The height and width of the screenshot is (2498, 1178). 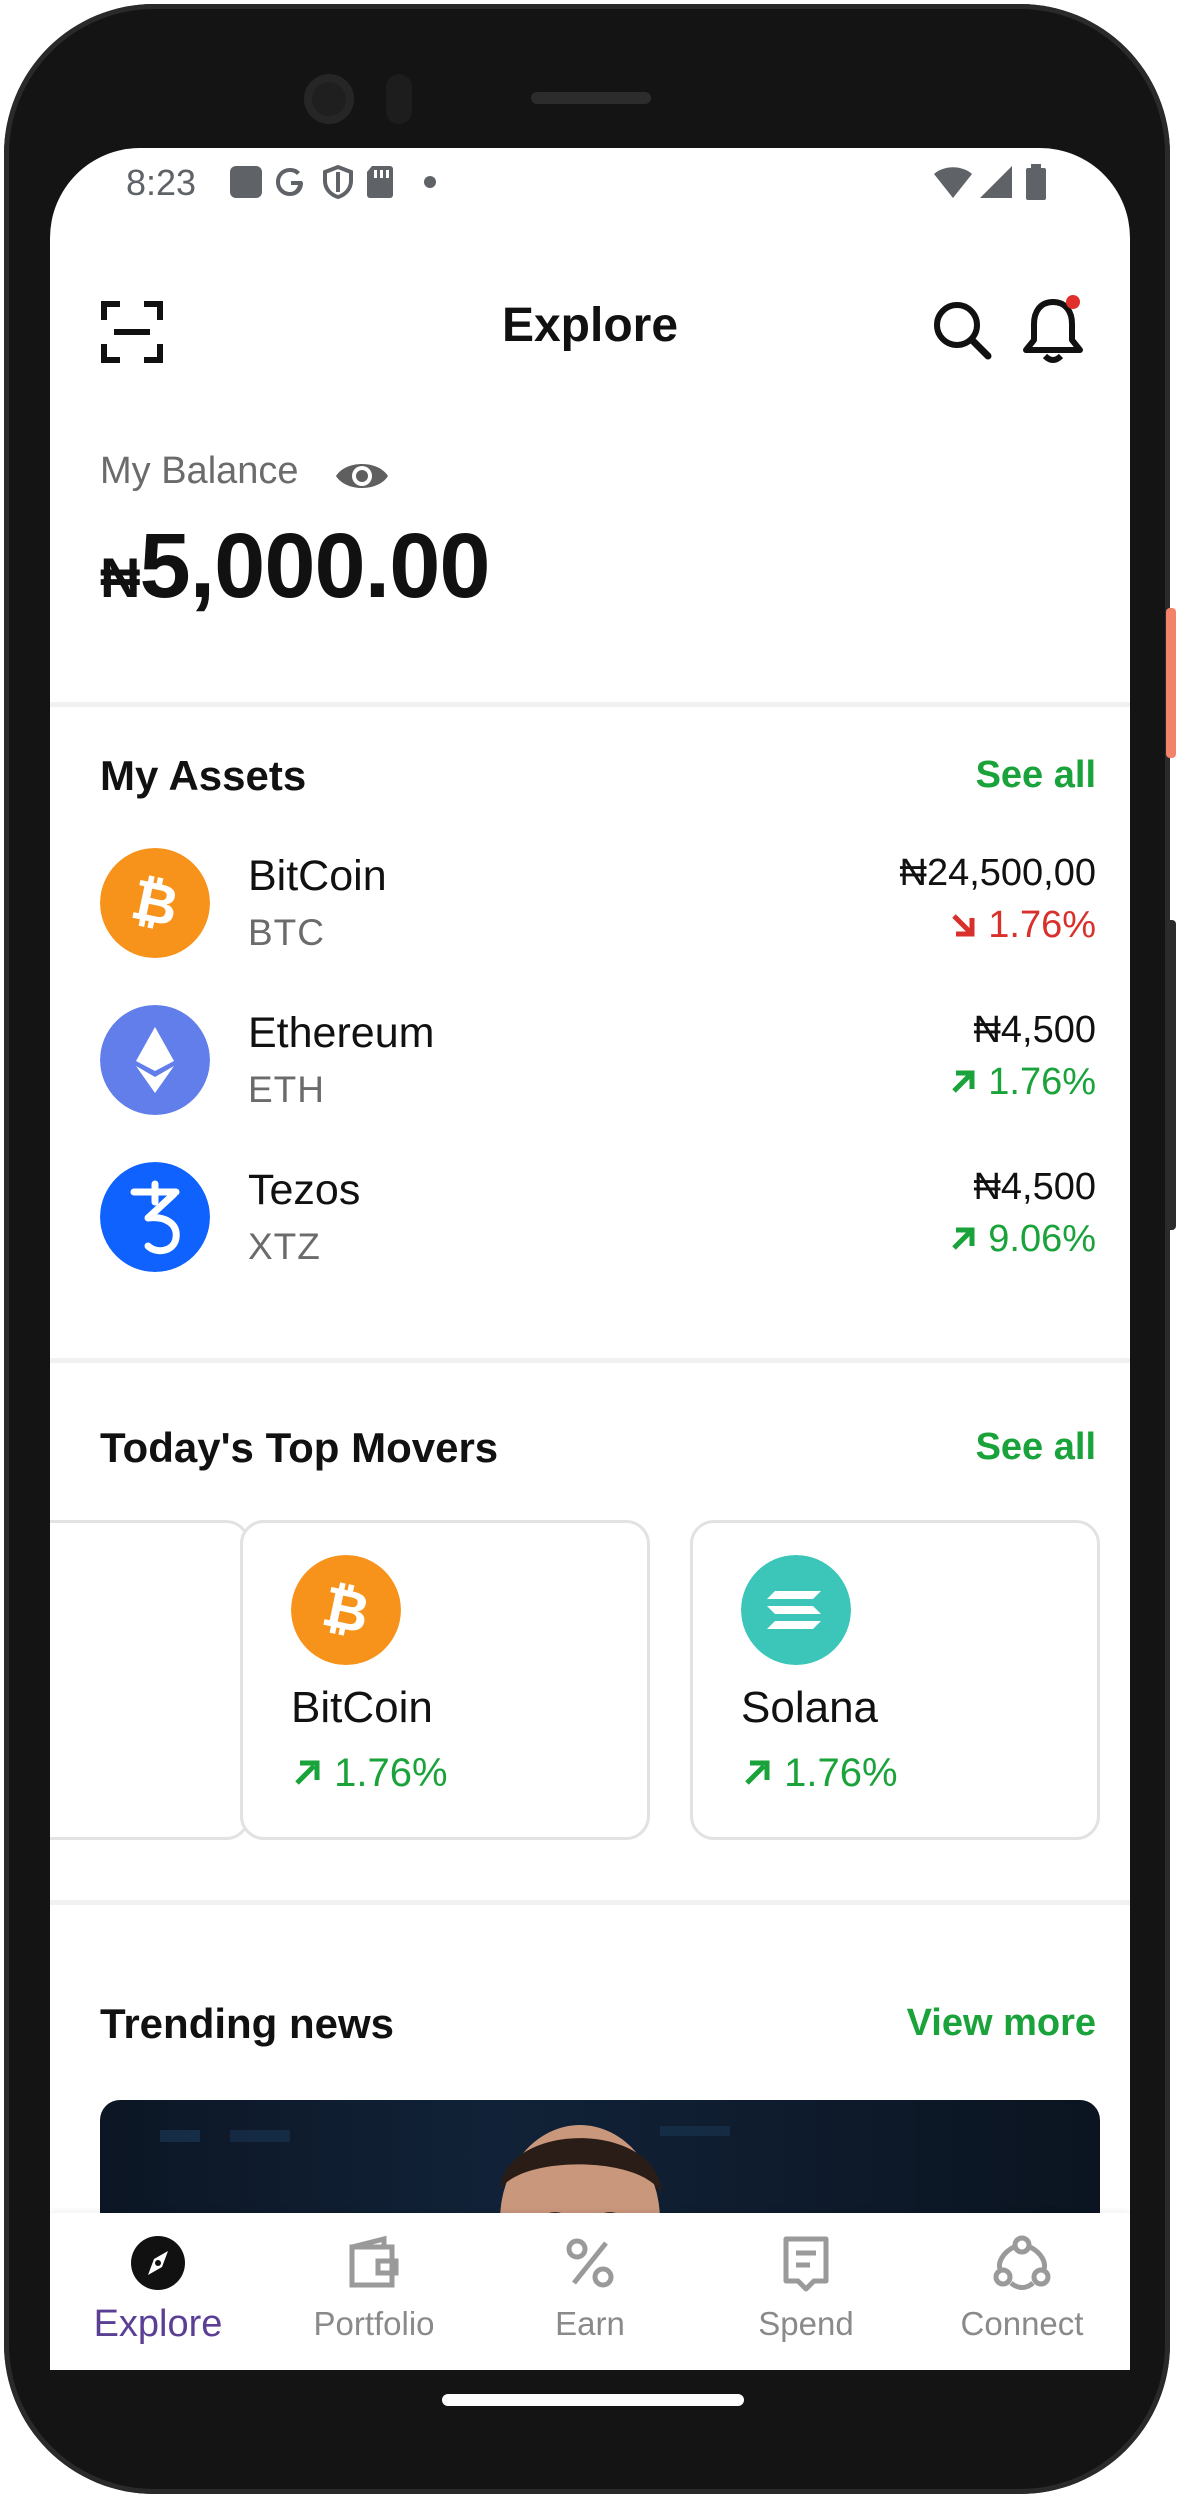 What do you see at coordinates (590, 1065) in the screenshot?
I see `asset-row-ethereum: Ethereum ETH ₦4,500 1.76%` at bounding box center [590, 1065].